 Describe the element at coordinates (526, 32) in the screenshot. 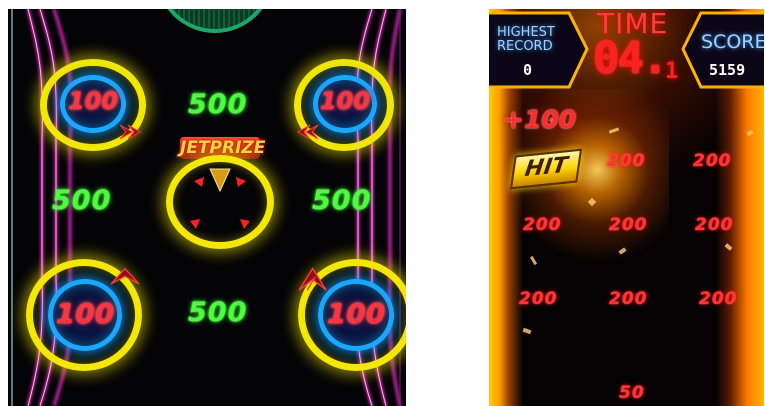

I see `highest-record-label-line1: HIGHEST` at that location.